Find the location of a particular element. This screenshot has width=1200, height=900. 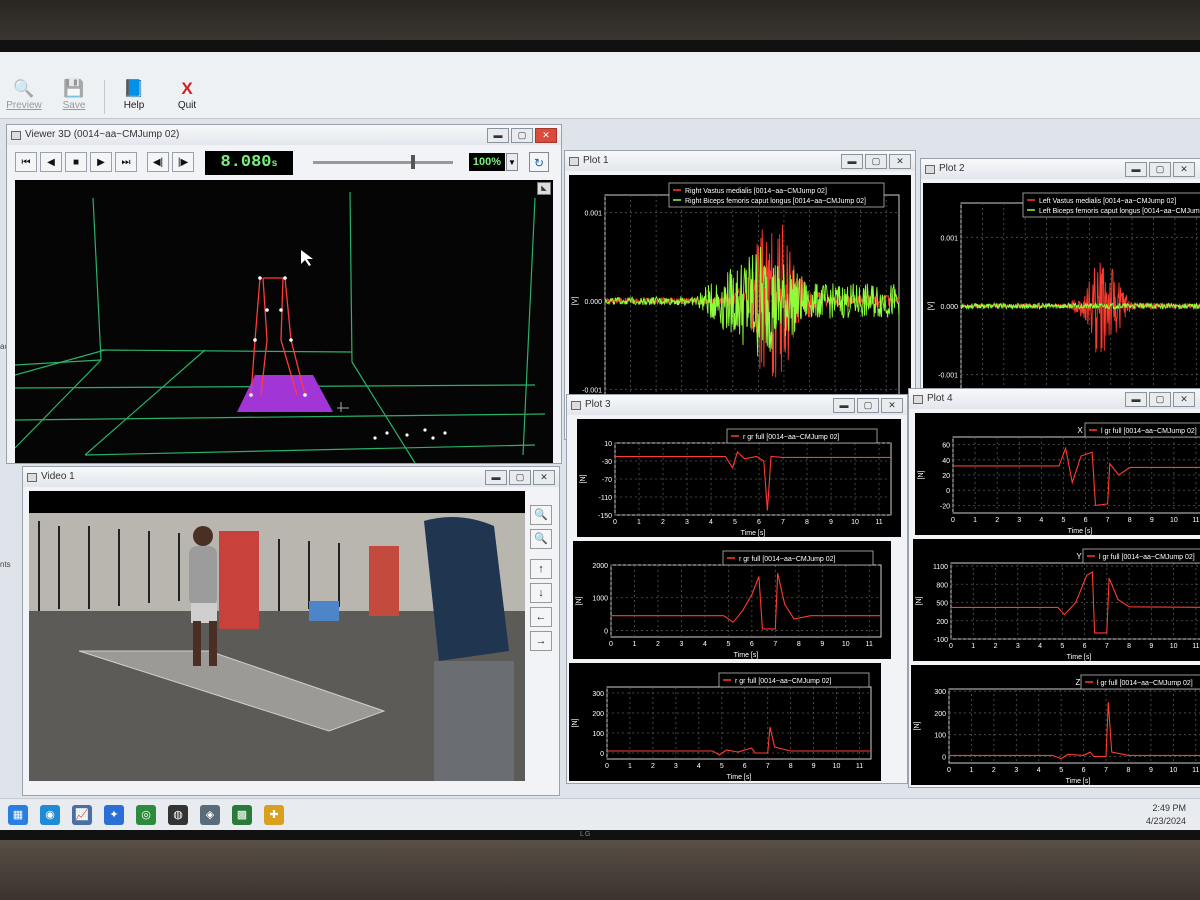

main-toolbar: 🔍 Preview 💾 Save 📘 Help X Quit is located at coordinates (600, 85).